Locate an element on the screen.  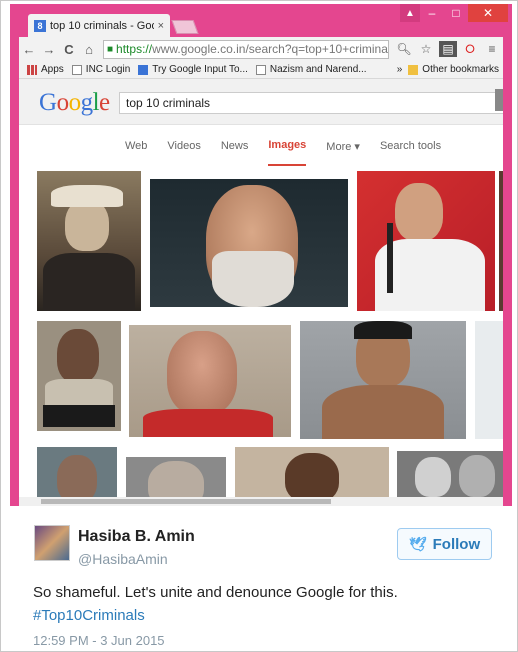
tab-close-icon: × is located at coordinates (161, 26).